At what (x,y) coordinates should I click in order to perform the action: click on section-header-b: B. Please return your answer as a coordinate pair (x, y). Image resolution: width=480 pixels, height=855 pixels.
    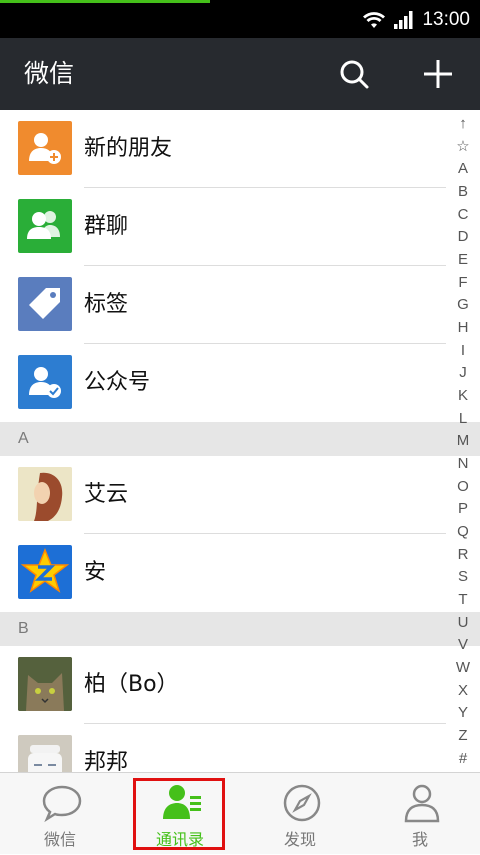
    Looking at the image, I should click on (240, 629).